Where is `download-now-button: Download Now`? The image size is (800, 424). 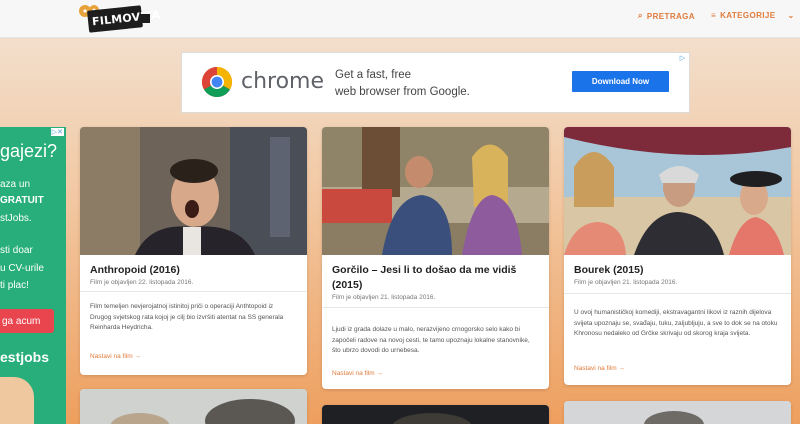
download-now-button: Download Now is located at coordinates (620, 81).